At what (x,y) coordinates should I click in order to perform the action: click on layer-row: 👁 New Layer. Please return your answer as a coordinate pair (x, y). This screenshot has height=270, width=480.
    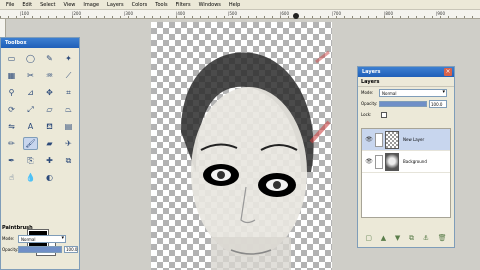
    Looking at the image, I should click on (406, 140).